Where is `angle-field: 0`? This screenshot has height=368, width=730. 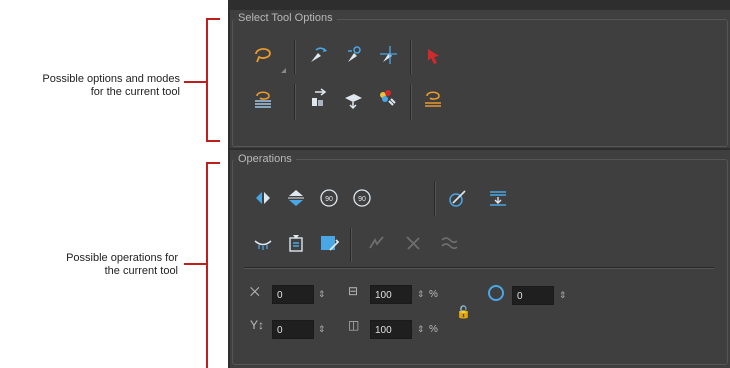 angle-field: 0 is located at coordinates (533, 295).